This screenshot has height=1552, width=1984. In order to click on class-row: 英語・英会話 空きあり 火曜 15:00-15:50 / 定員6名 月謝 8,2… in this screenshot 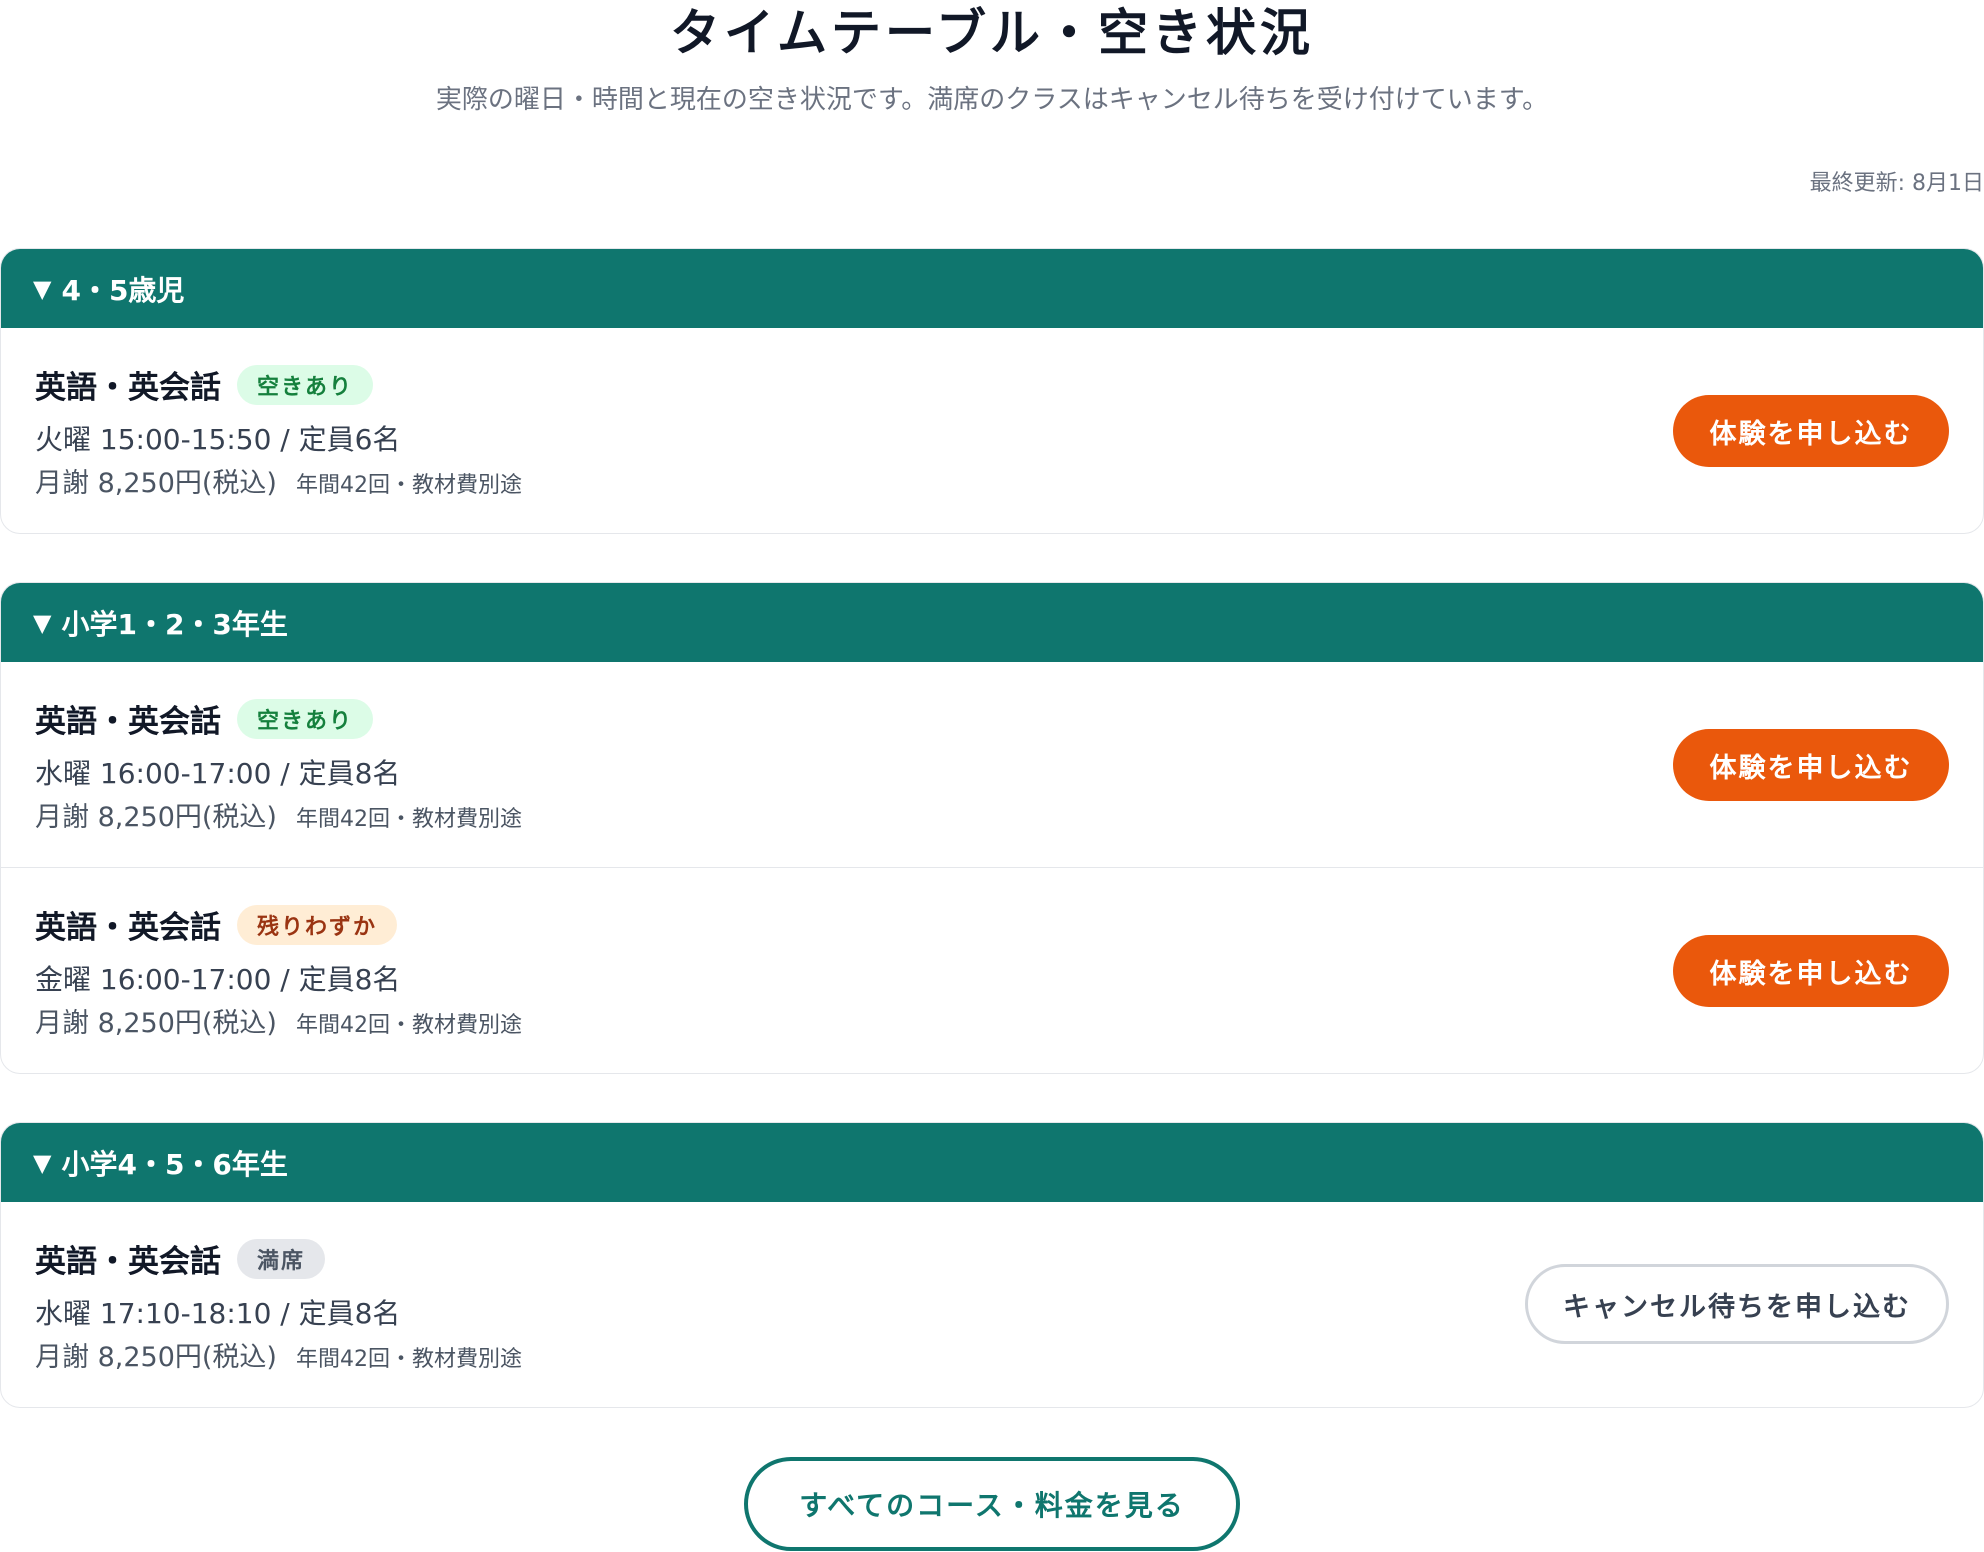, I will do `click(992, 430)`.